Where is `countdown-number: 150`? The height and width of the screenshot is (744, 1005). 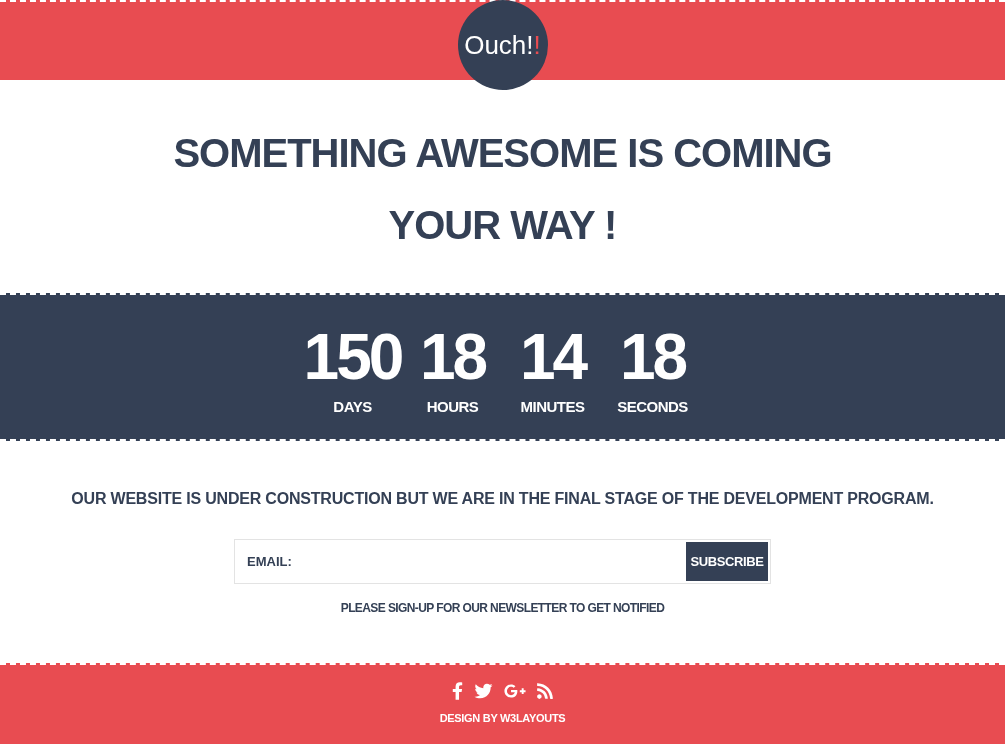
countdown-number: 150 is located at coordinates (352, 357).